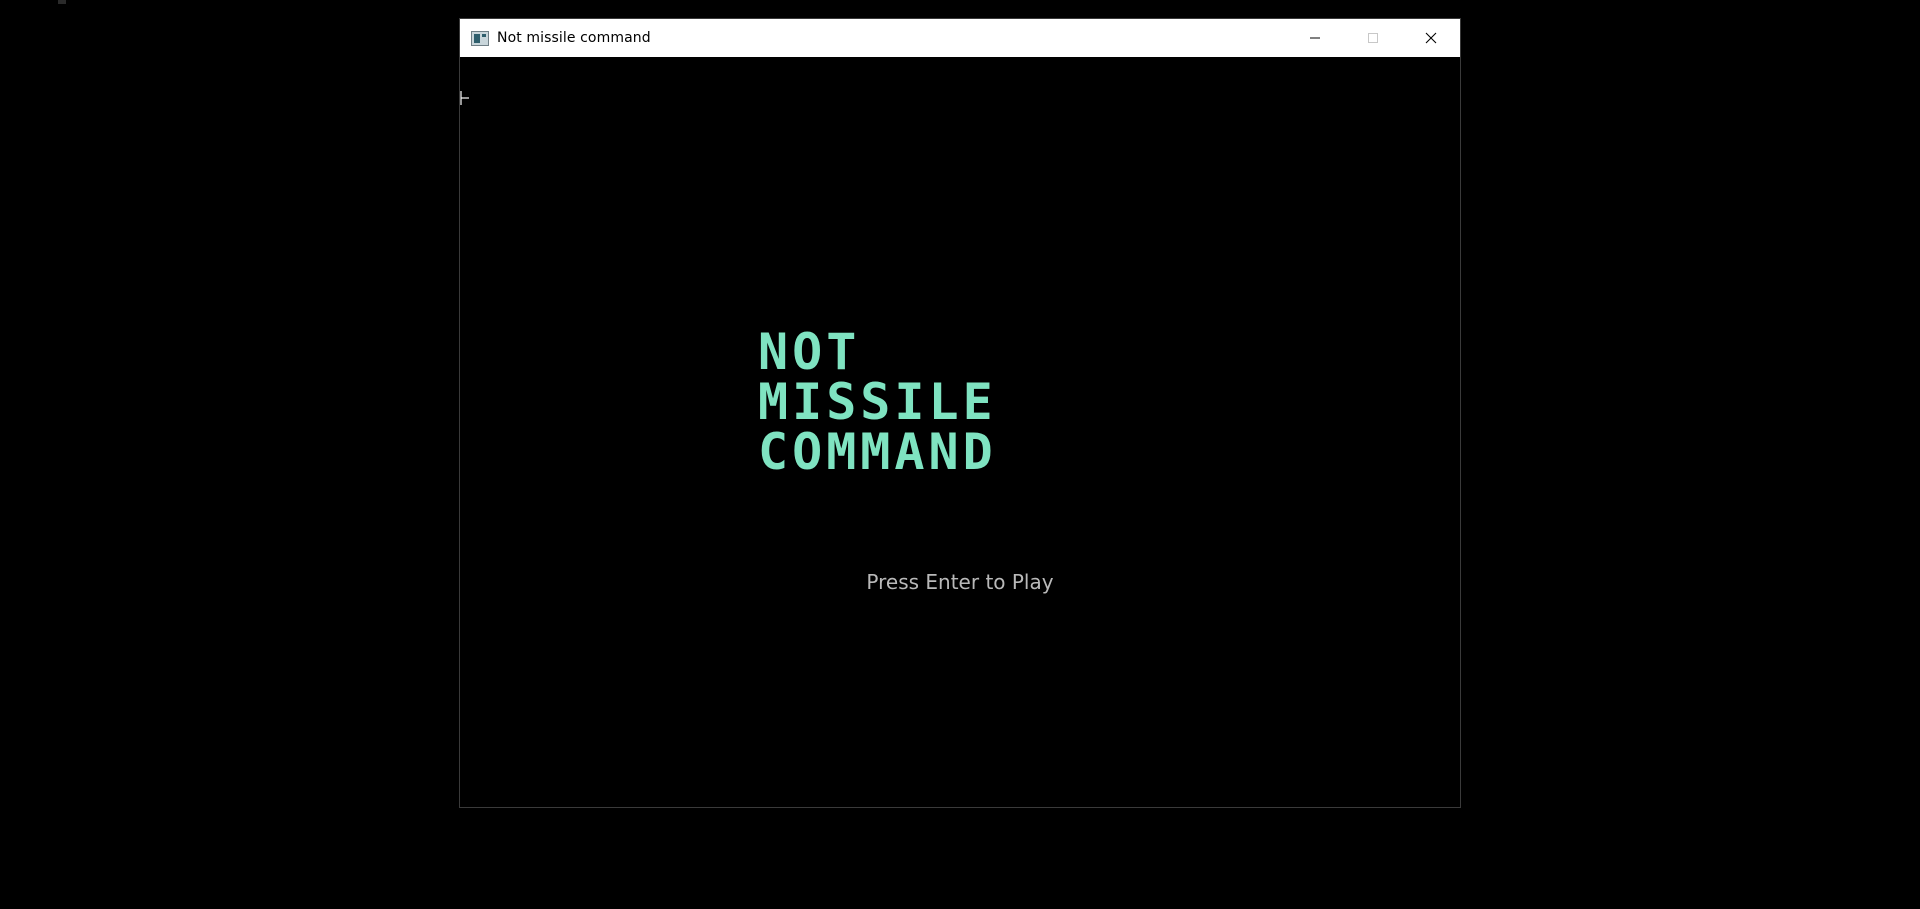  I want to click on caption-buttons, so click(1373, 38).